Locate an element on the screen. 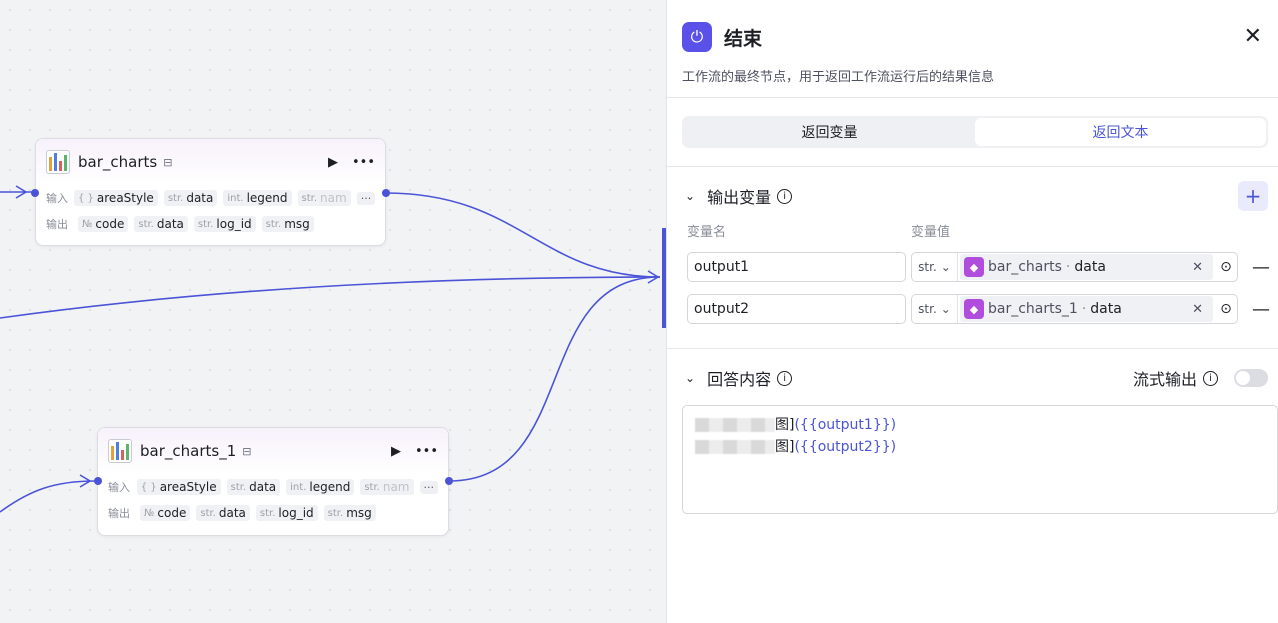  variable-value-field: str. ⌄ ◆ bar_charts_1 · data ✕ ⊙ is located at coordinates (1074, 309).